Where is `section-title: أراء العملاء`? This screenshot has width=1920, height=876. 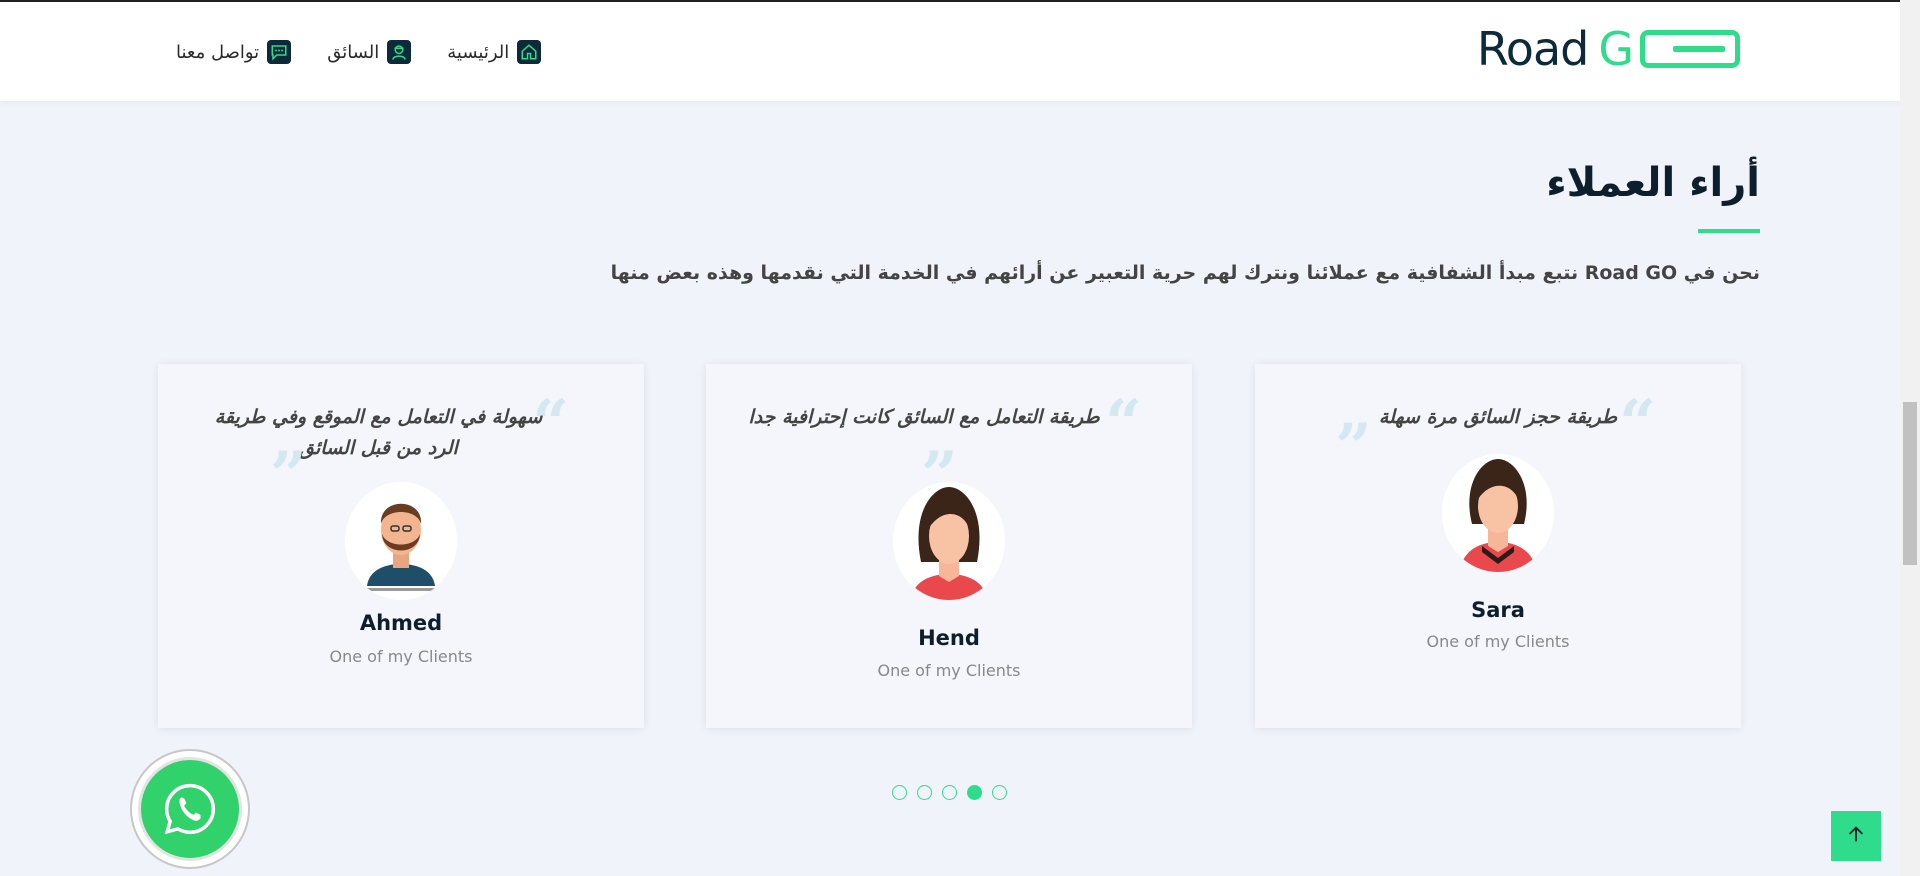
section-title: أراء العملاء is located at coordinates (1653, 183).